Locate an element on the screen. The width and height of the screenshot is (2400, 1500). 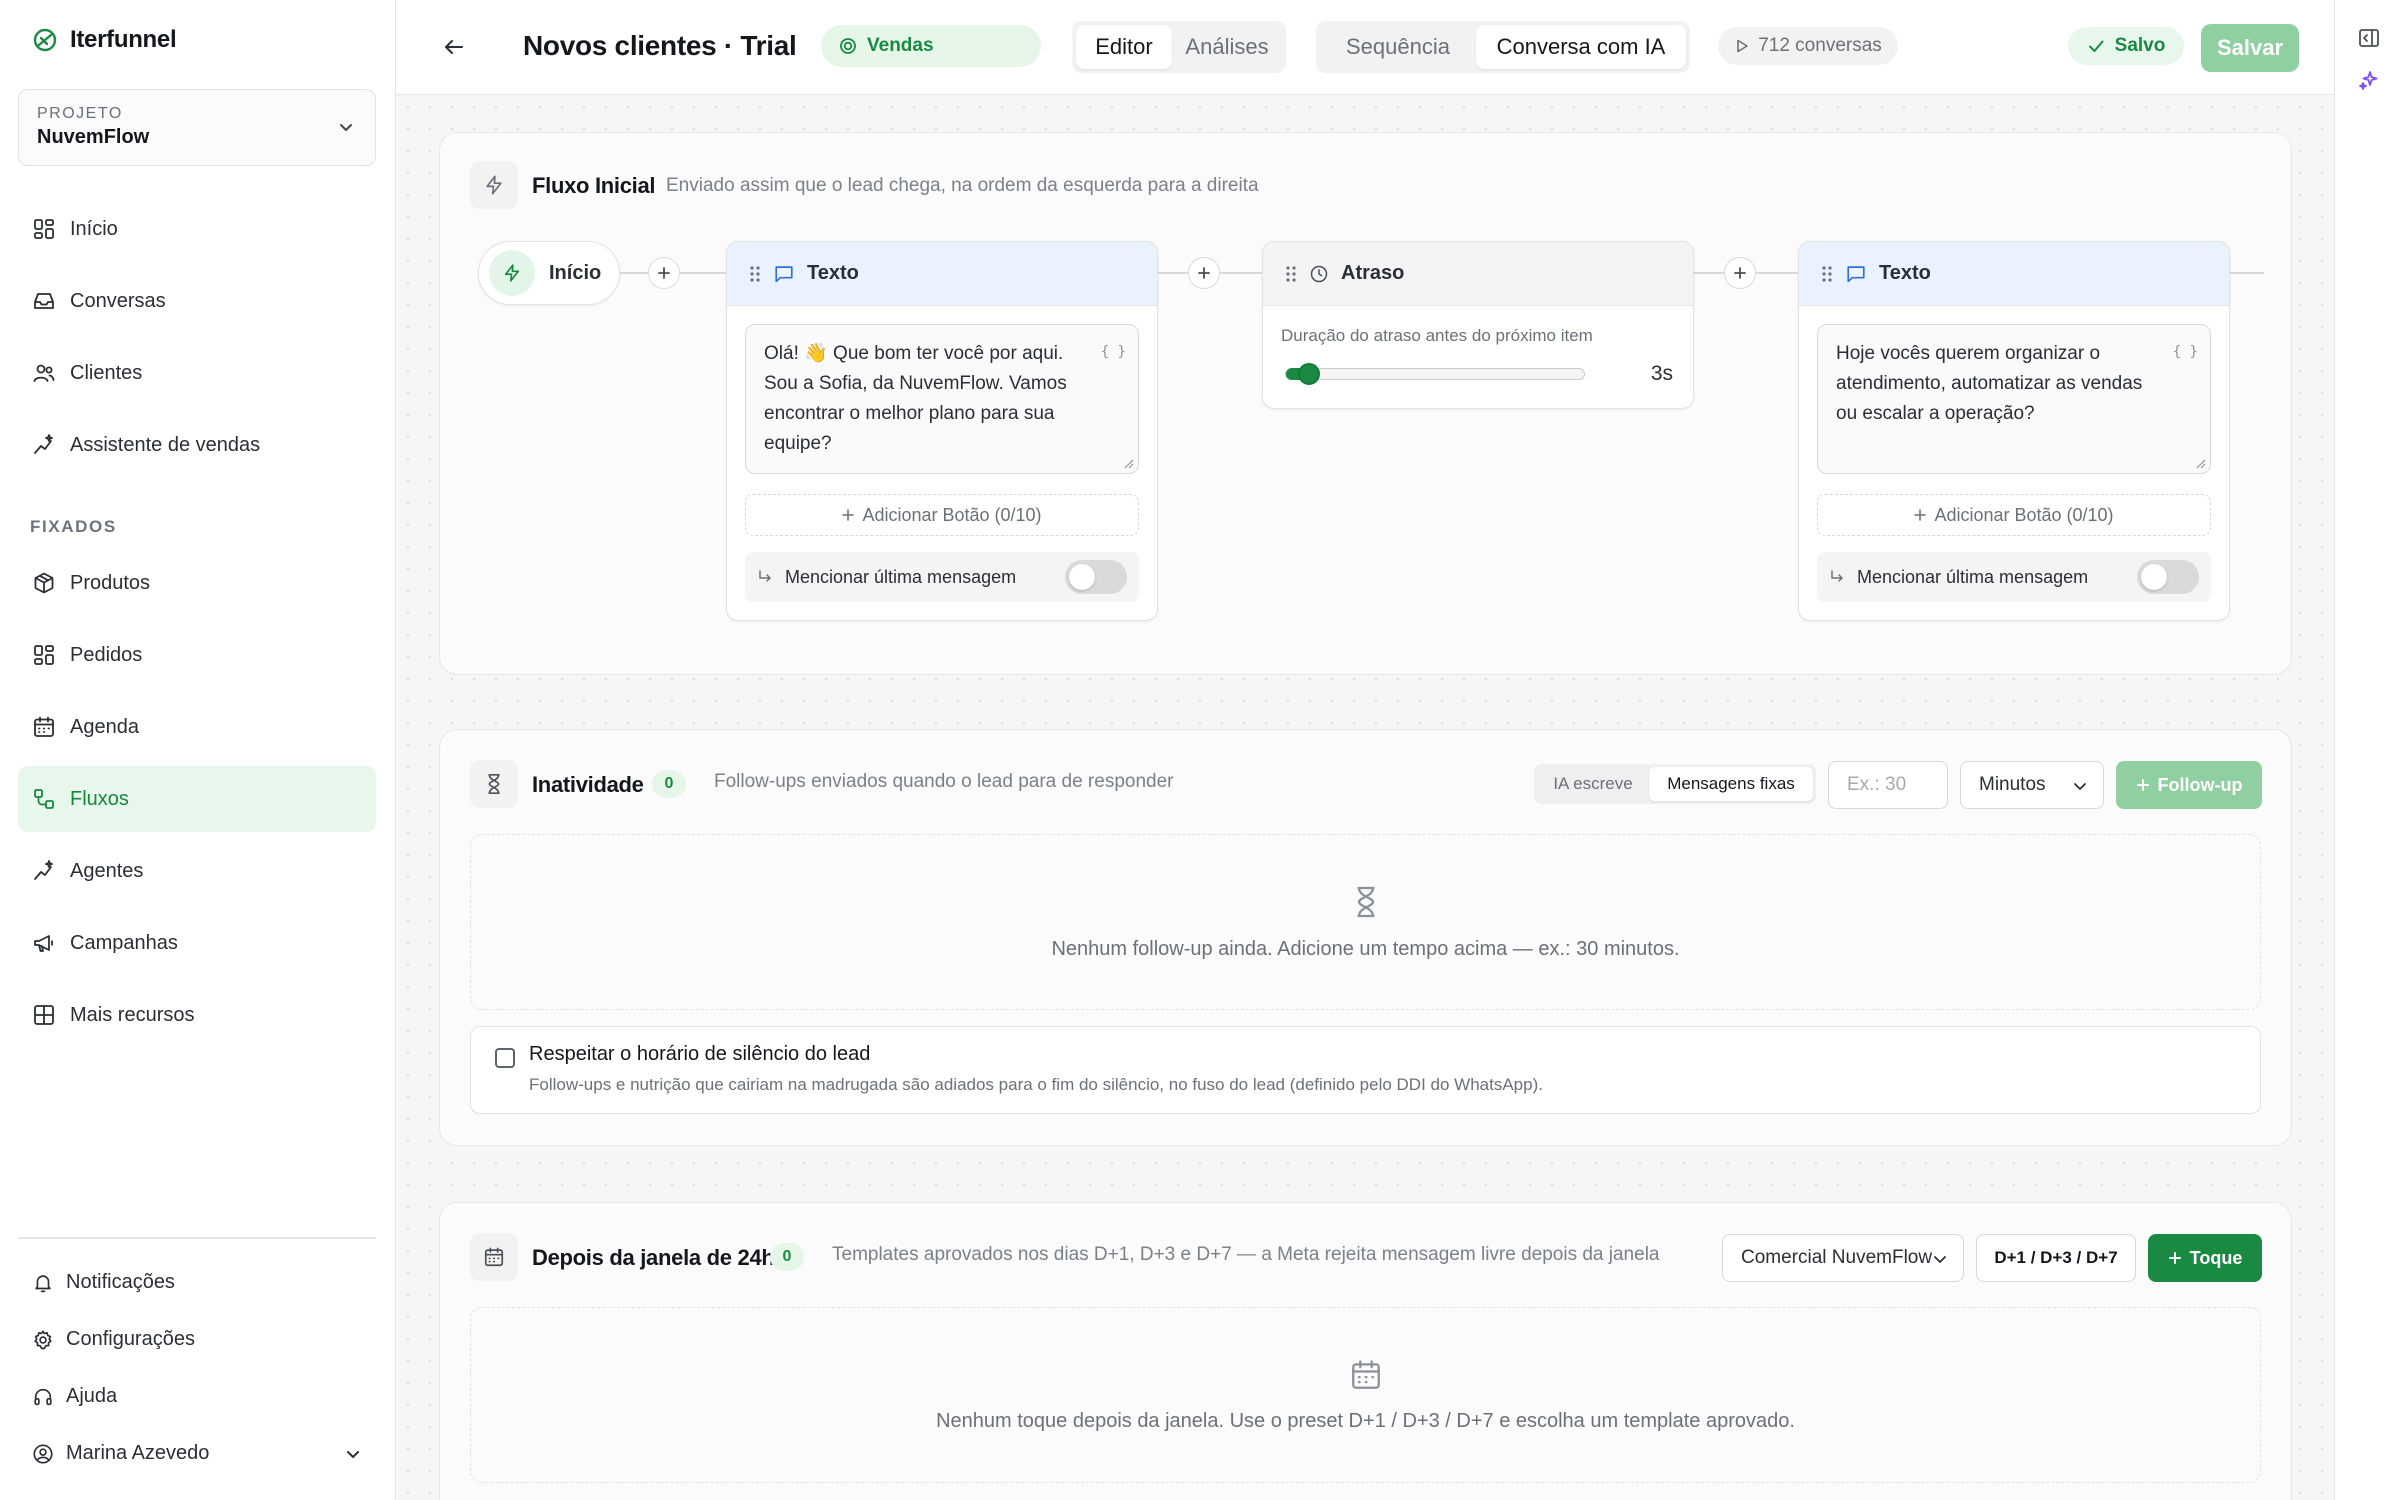
nav-item-pedidos: Pedidos is located at coordinates (197, 655).